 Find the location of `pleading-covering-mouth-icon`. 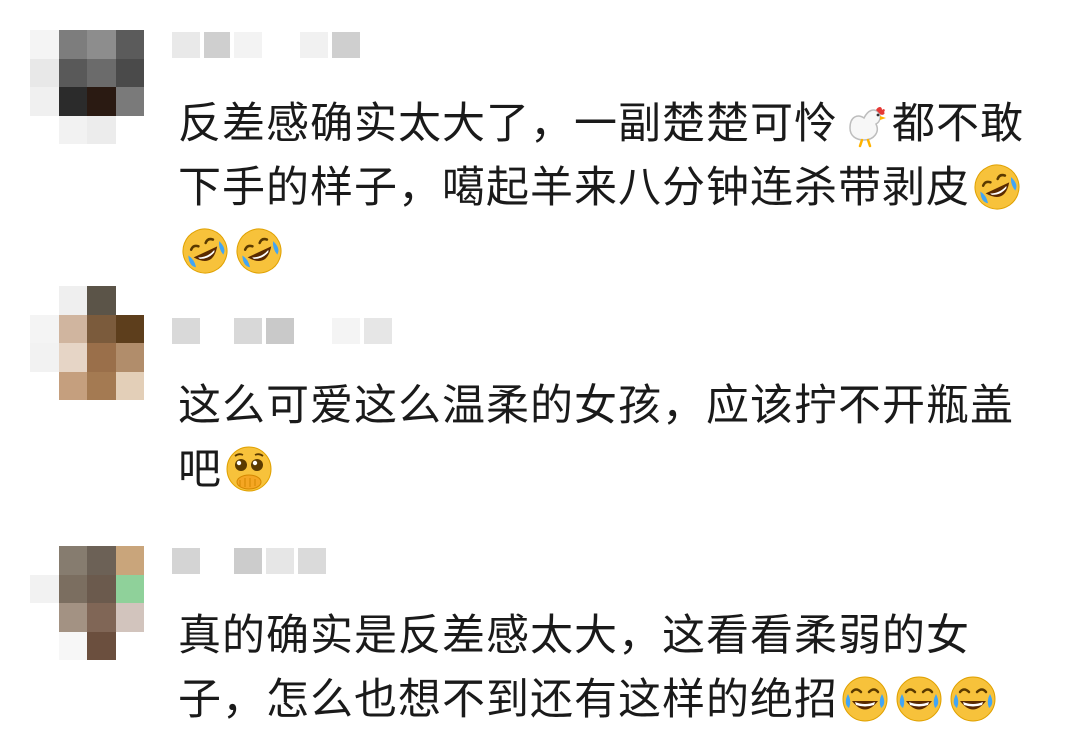

pleading-covering-mouth-icon is located at coordinates (249, 469).